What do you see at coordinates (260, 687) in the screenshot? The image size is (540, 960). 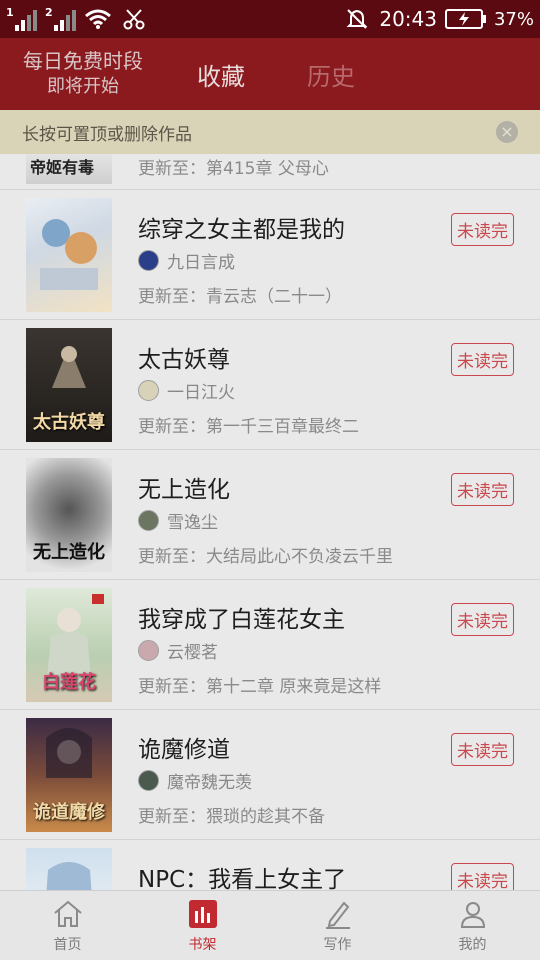 I see `book-update: 更新至：第十二章 原来竟是这样` at bounding box center [260, 687].